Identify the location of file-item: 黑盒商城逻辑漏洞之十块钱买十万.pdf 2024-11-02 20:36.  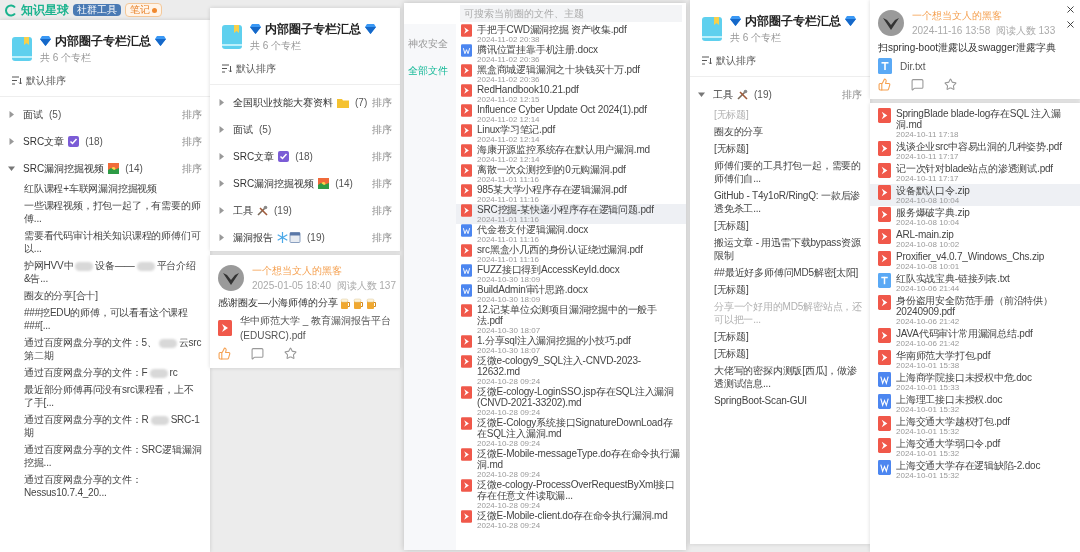
(571, 74).